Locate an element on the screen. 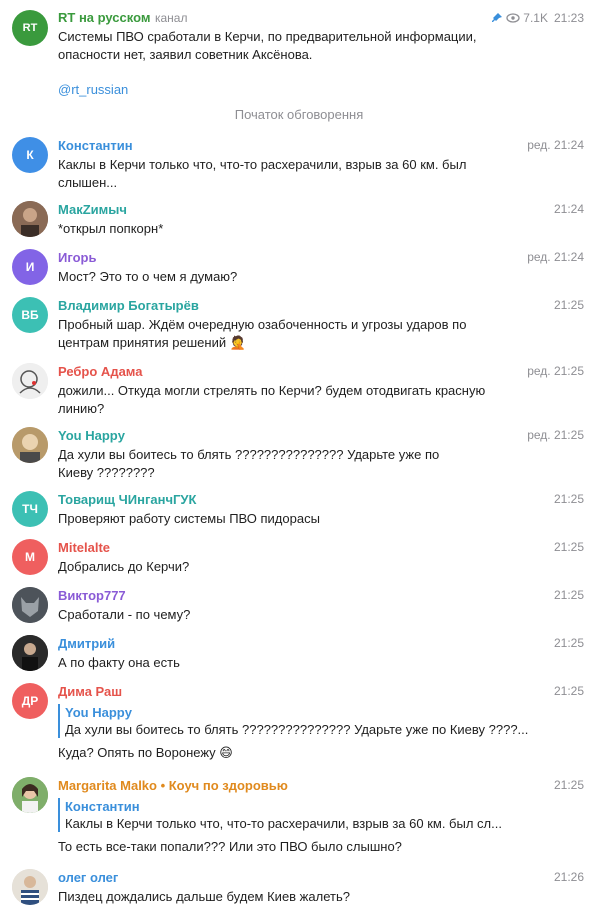  author-name: Margarita Malko • Коуч по здоровью is located at coordinates (173, 785).